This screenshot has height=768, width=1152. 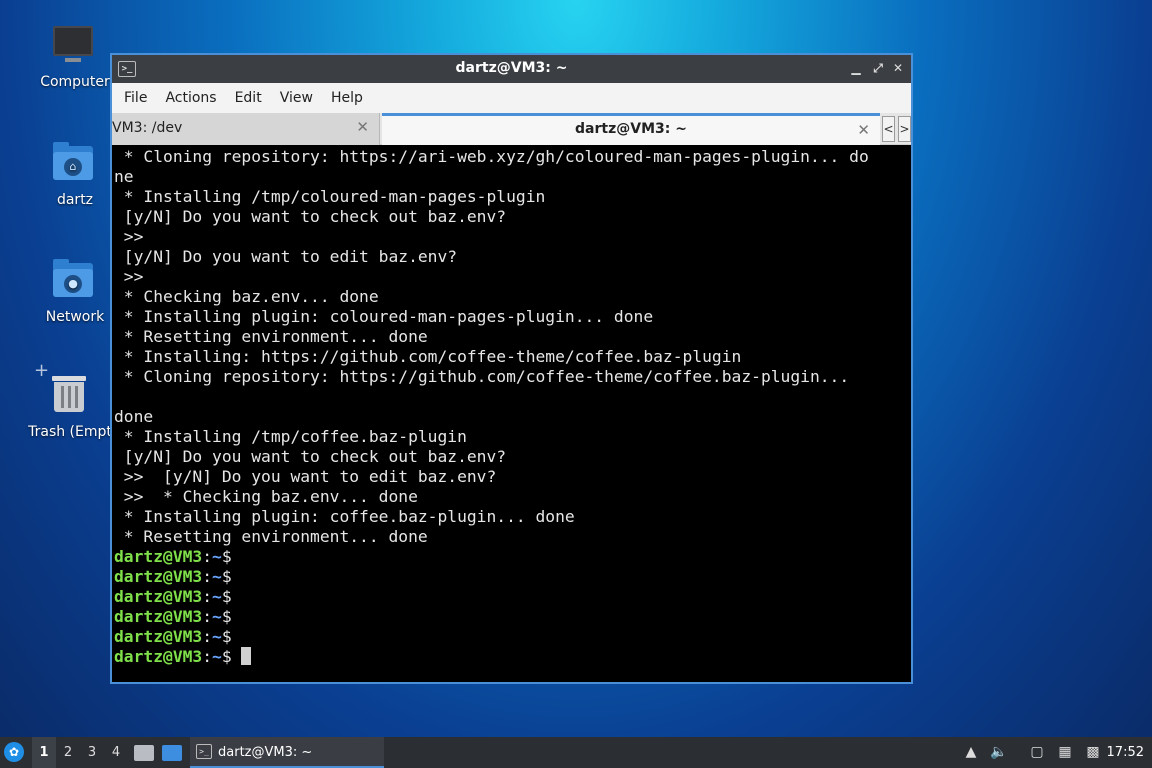 I want to click on tab-home: dartz@VM3: ~ ✕, so click(x=631, y=129).